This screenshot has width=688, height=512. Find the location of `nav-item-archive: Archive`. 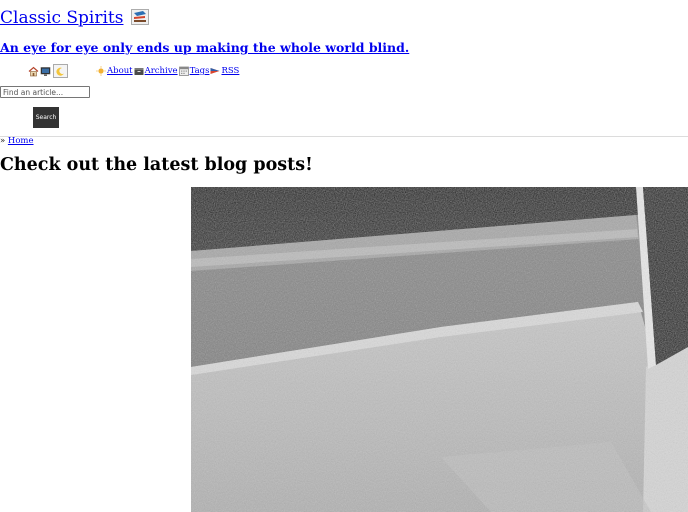

nav-item-archive: Archive is located at coordinates (156, 71).